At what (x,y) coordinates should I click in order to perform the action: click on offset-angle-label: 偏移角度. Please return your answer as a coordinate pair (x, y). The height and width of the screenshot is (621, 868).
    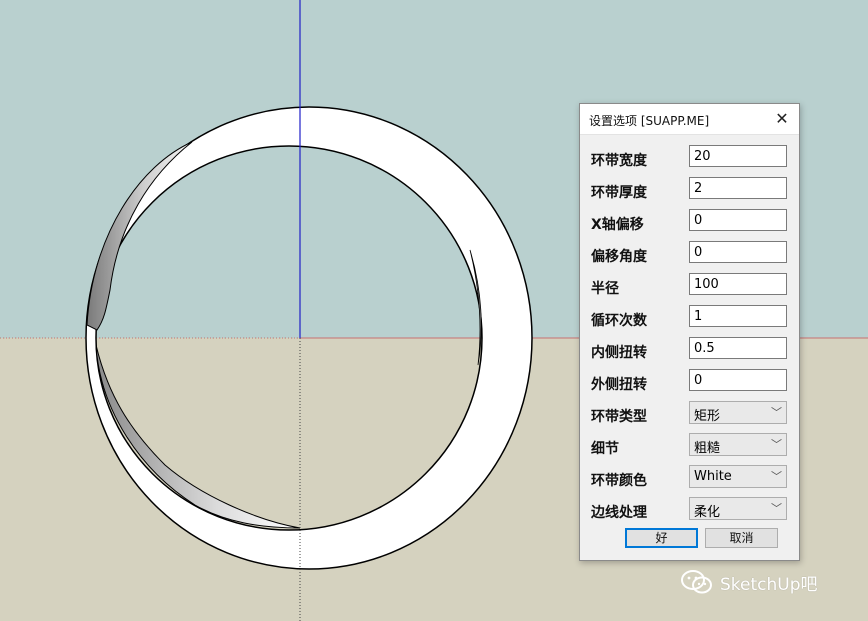
    Looking at the image, I should click on (619, 257).